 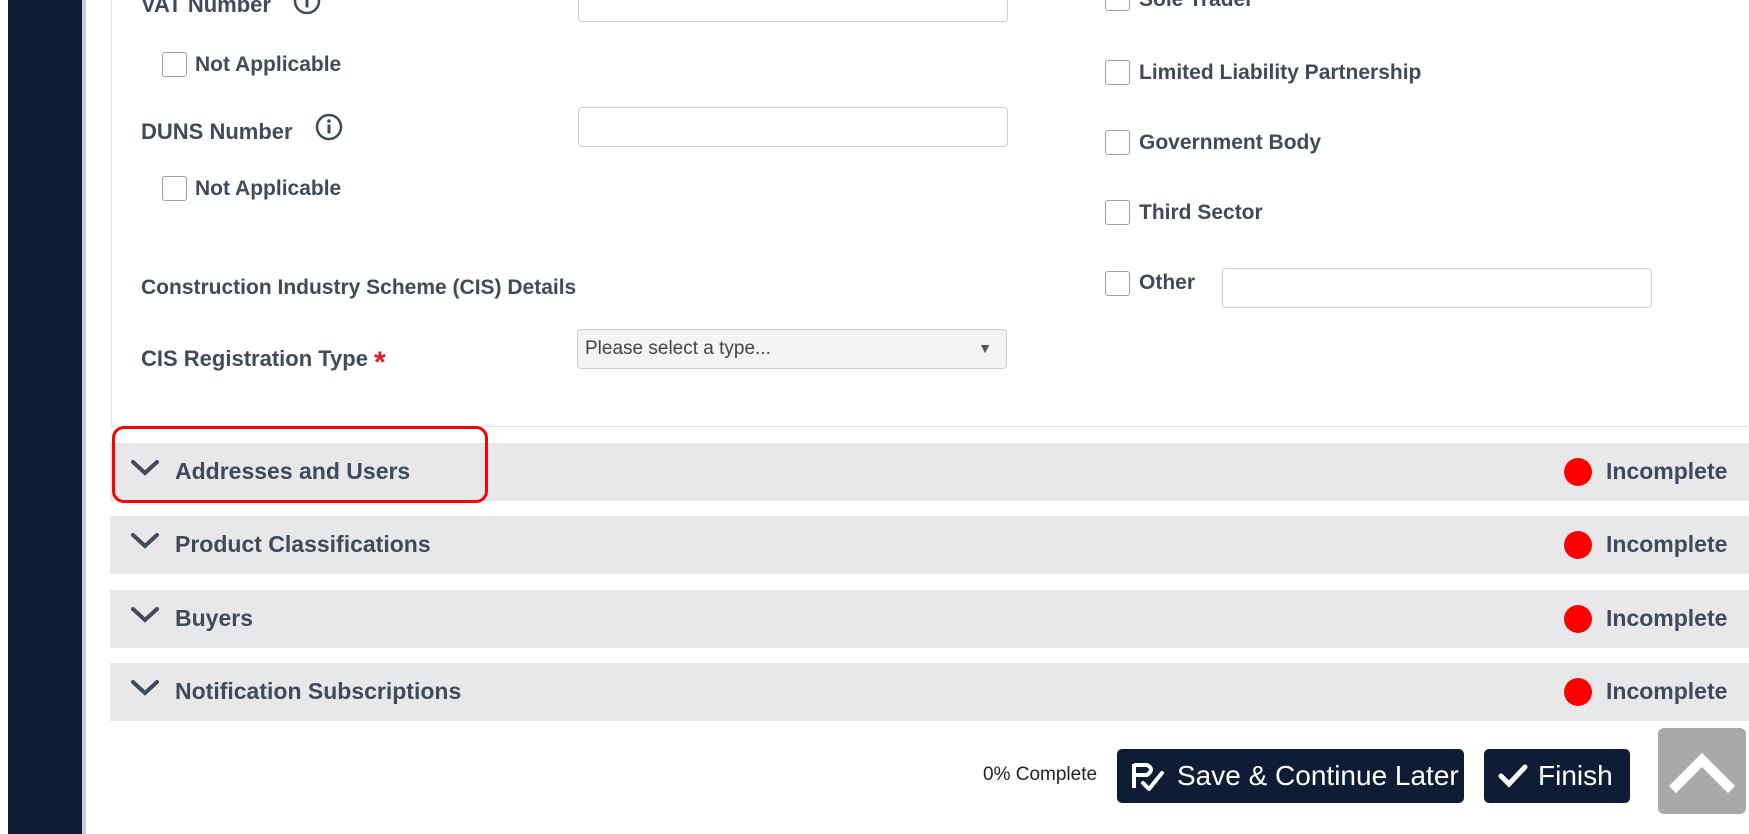 I want to click on save-continue-icon, so click(x=1148, y=777).